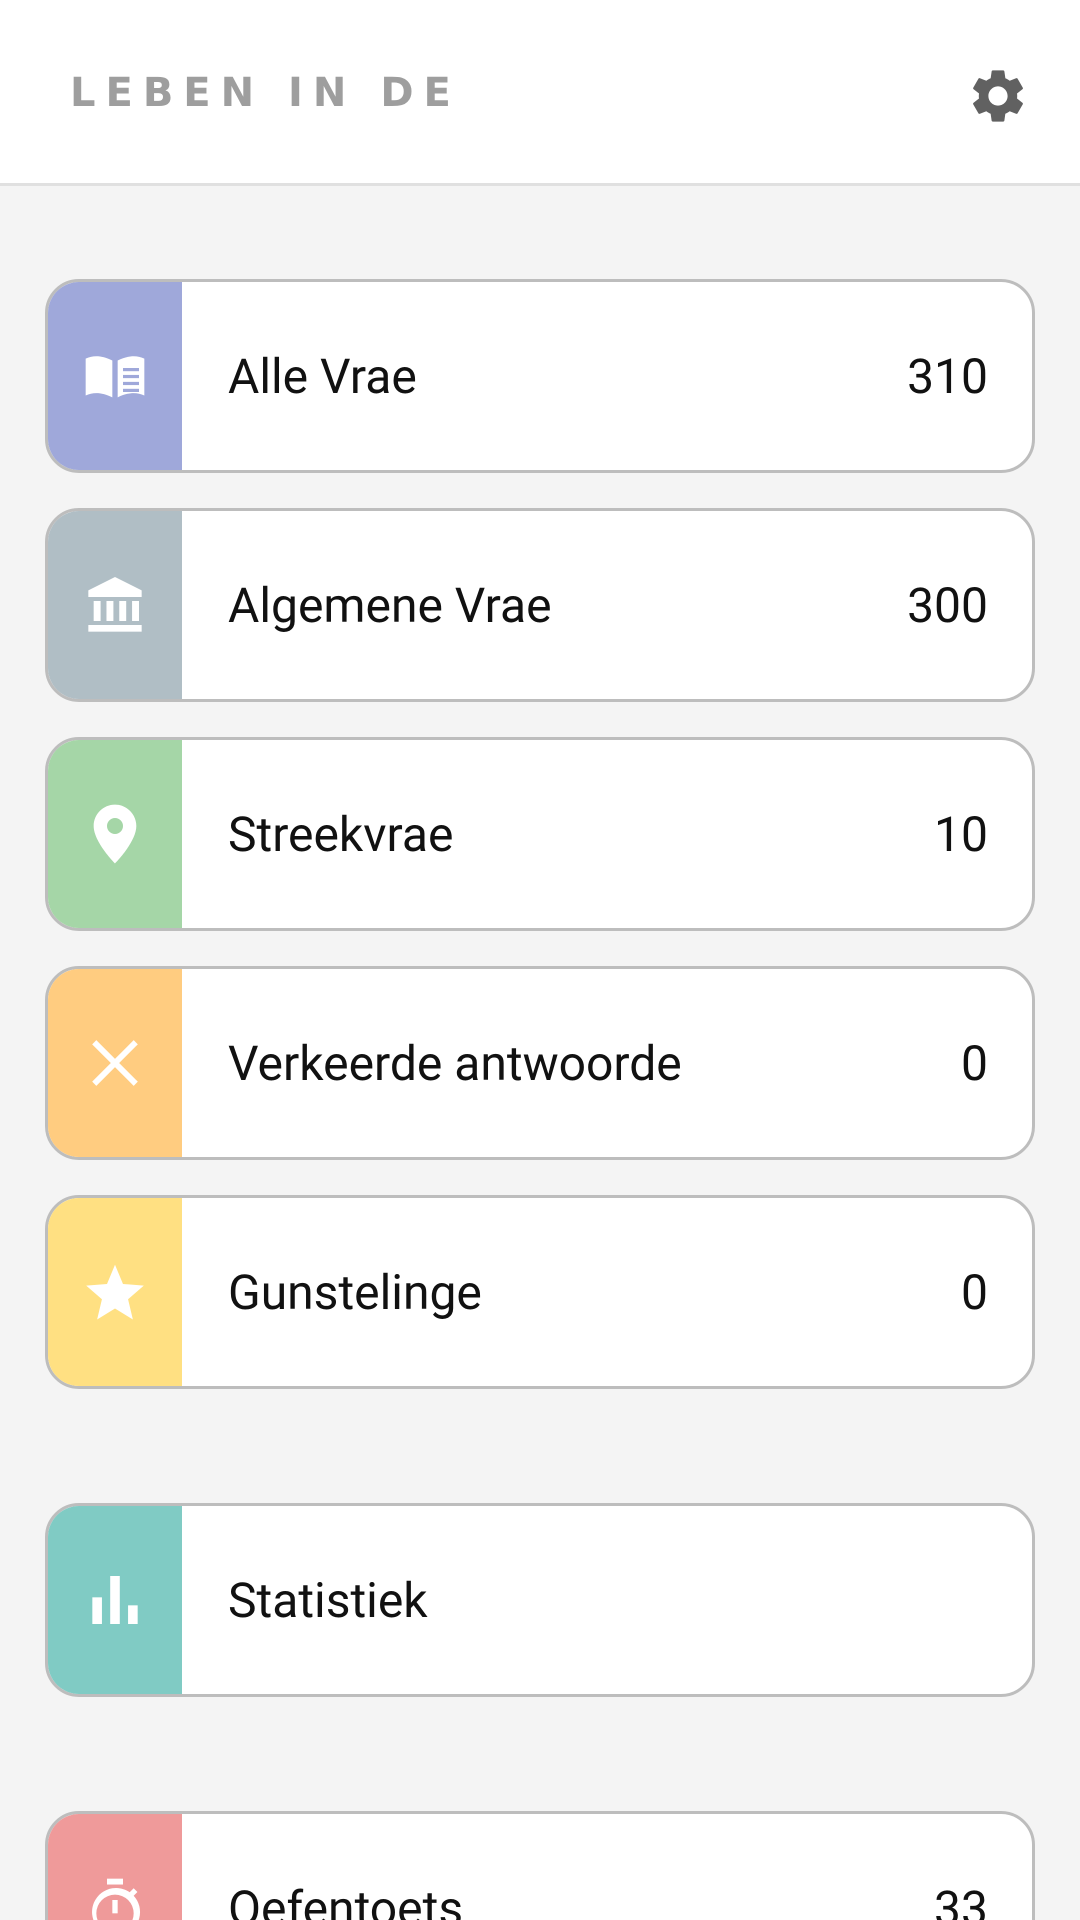 Image resolution: width=1080 pixels, height=1920 pixels. I want to click on menu-item-label: Algemene Vrae, so click(390, 605).